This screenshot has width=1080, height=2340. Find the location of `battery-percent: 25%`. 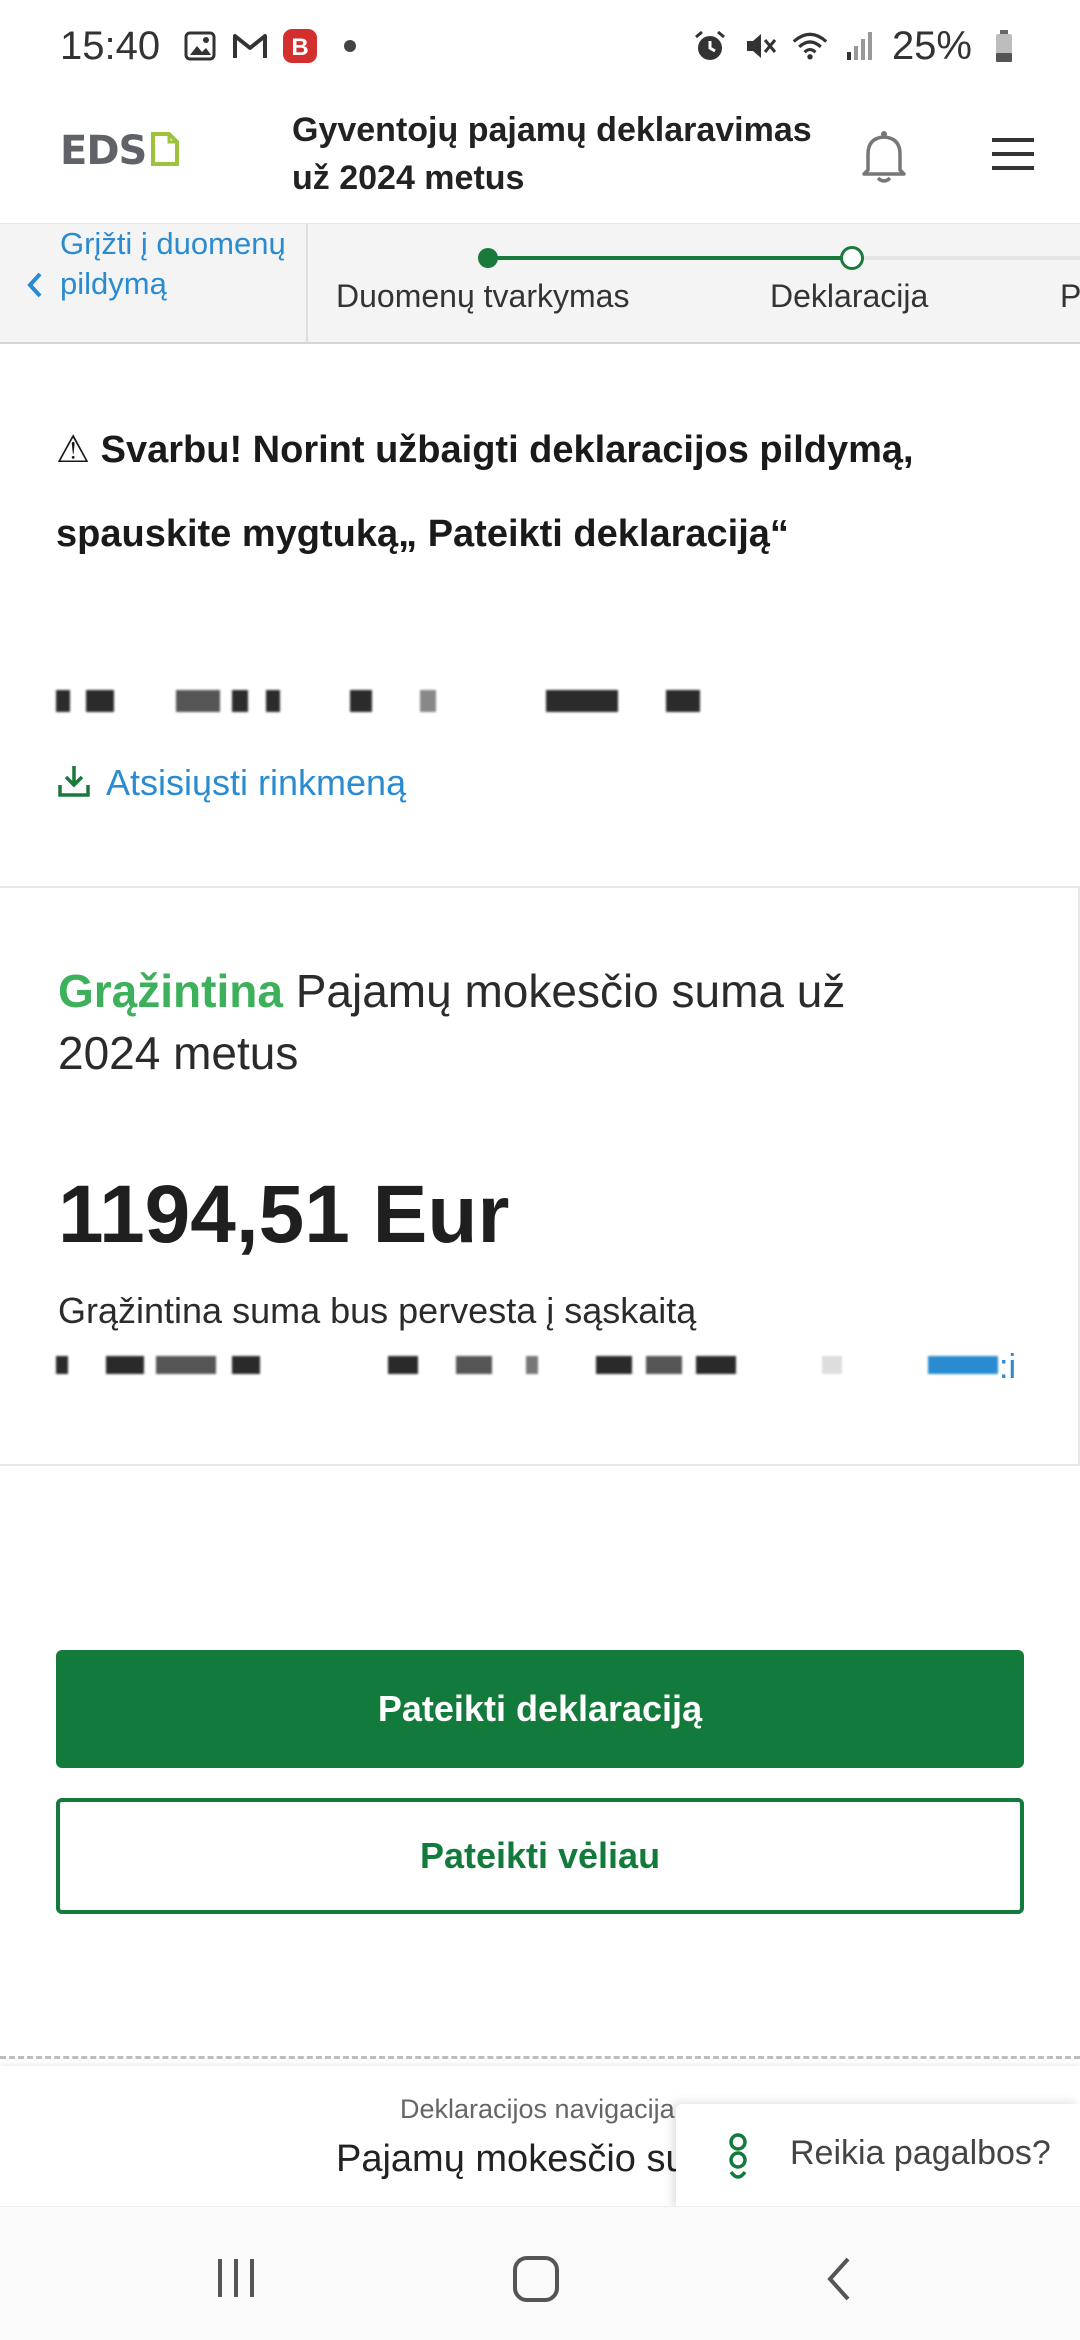

battery-percent: 25% is located at coordinates (931, 45).